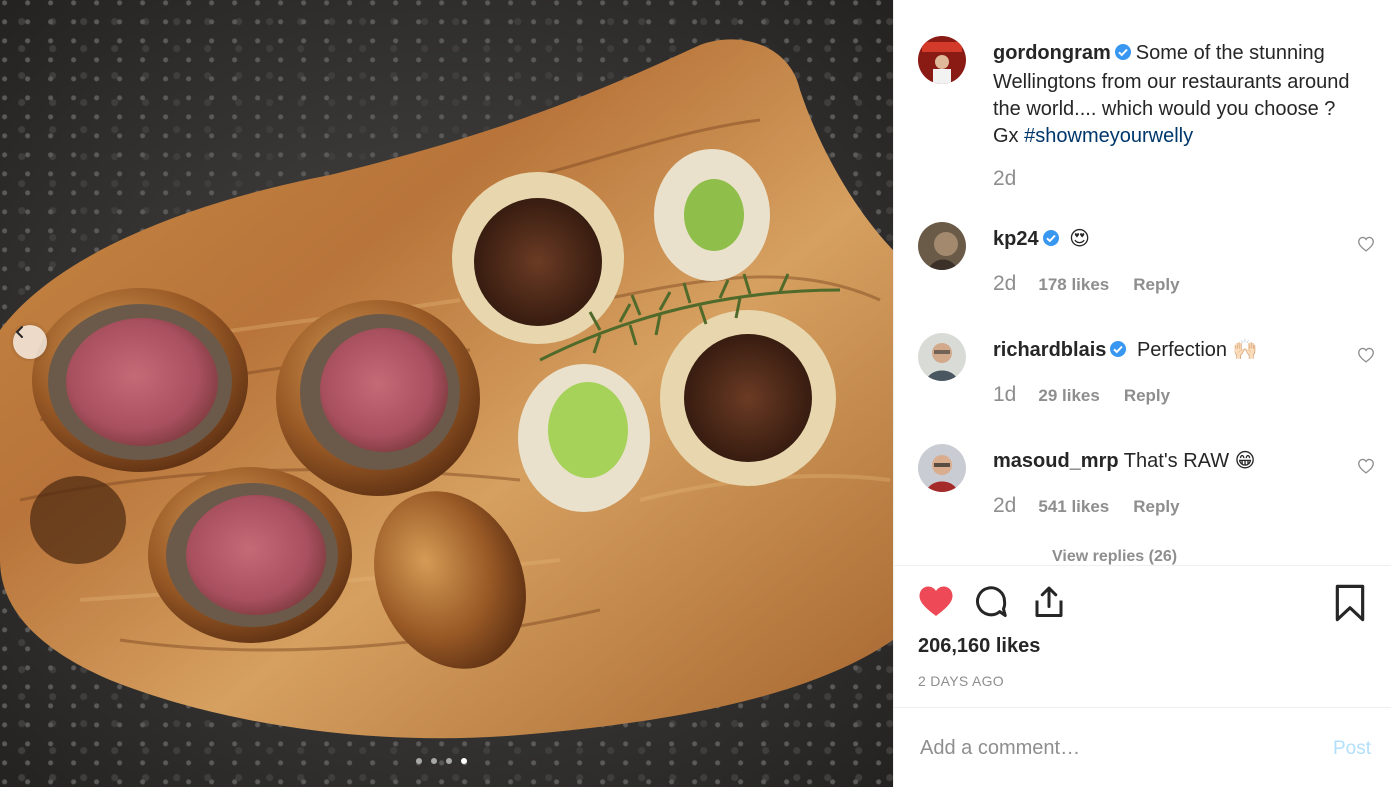 Image resolution: width=1391 pixels, height=788 pixels. Describe the element at coordinates (1350, 605) in the screenshot. I see `bookmark-icon` at that location.